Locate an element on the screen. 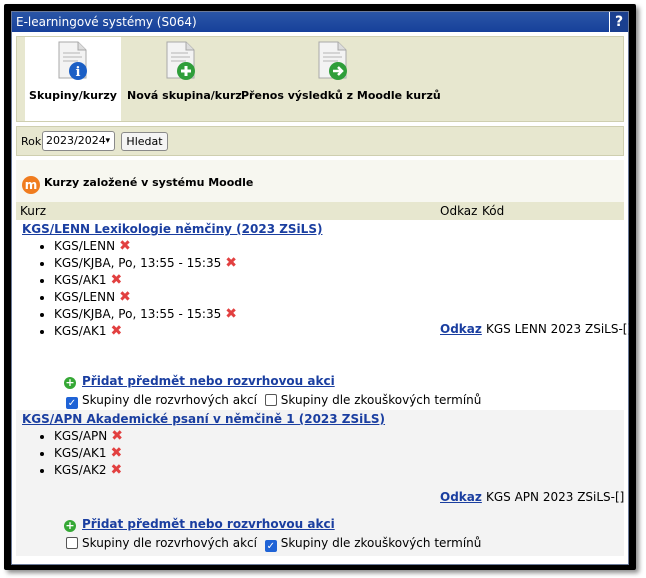 This screenshot has height=578, width=646. checkbox-exam-groups is located at coordinates (270, 400).